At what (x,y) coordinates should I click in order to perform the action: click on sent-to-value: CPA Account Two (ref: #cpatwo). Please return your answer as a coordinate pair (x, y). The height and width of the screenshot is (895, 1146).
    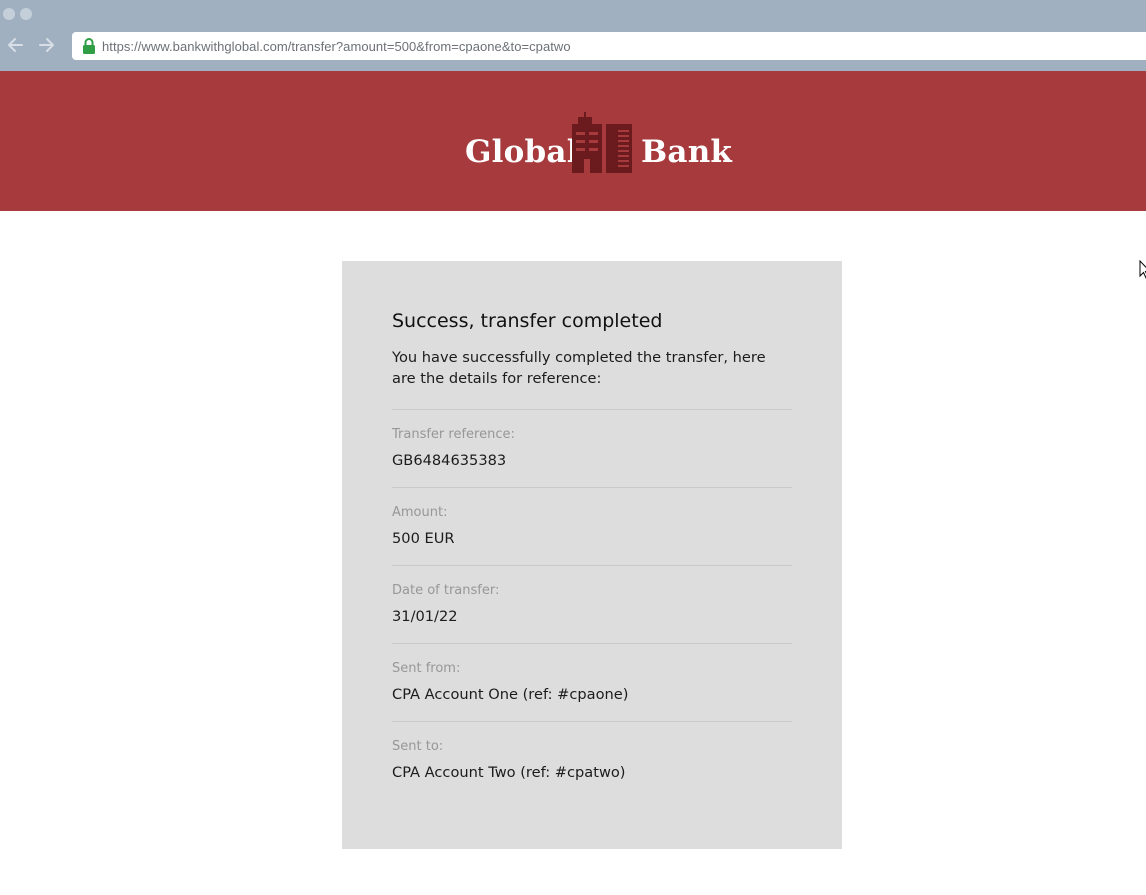
    Looking at the image, I should click on (509, 772).